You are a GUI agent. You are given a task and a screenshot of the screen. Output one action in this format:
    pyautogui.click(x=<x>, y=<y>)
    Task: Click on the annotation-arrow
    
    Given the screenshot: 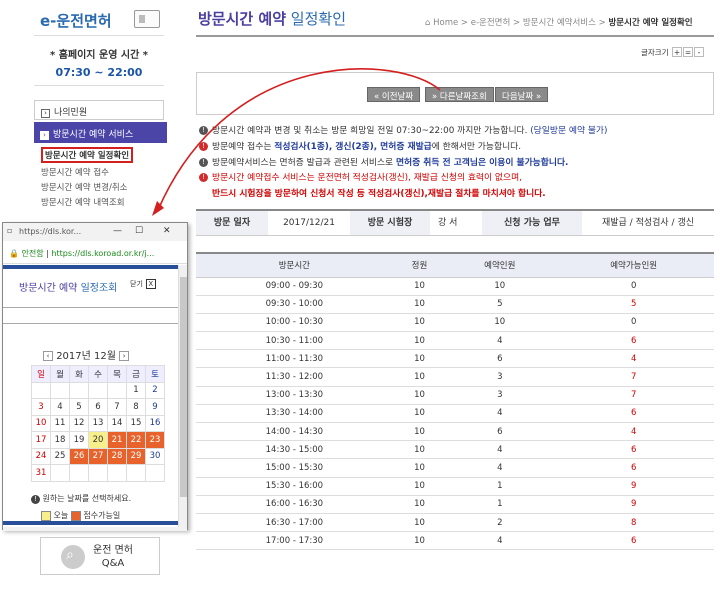 What is the action you would take?
    pyautogui.click(x=296, y=142)
    